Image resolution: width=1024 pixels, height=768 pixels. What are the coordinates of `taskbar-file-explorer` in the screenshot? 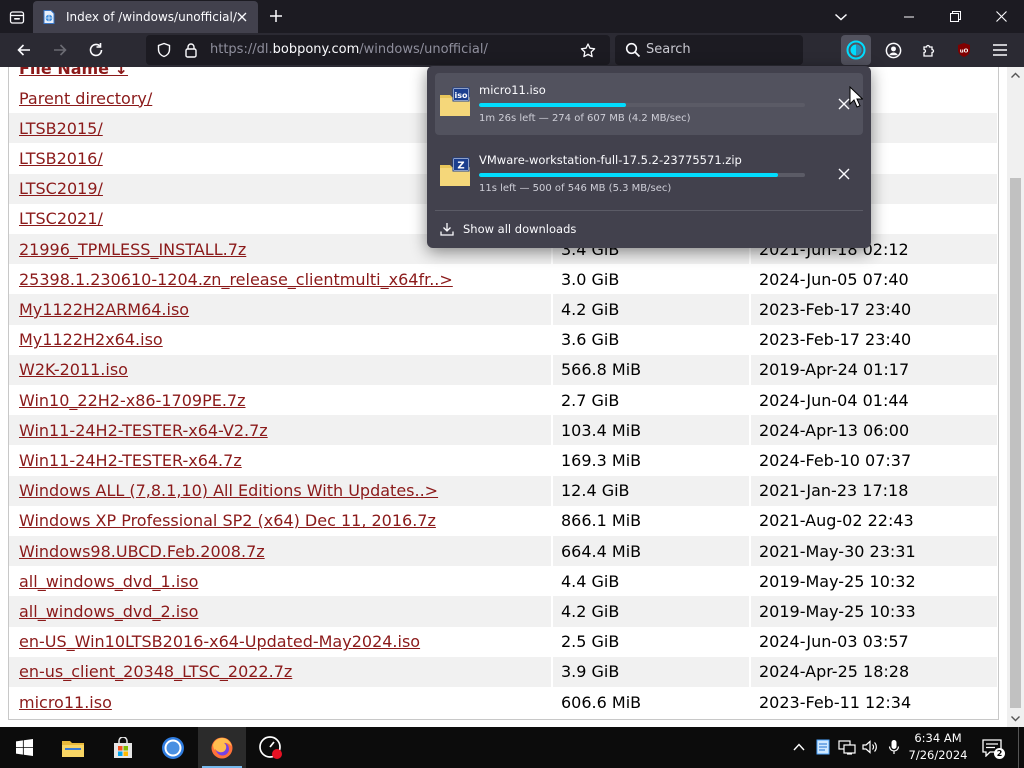 It's located at (73, 747).